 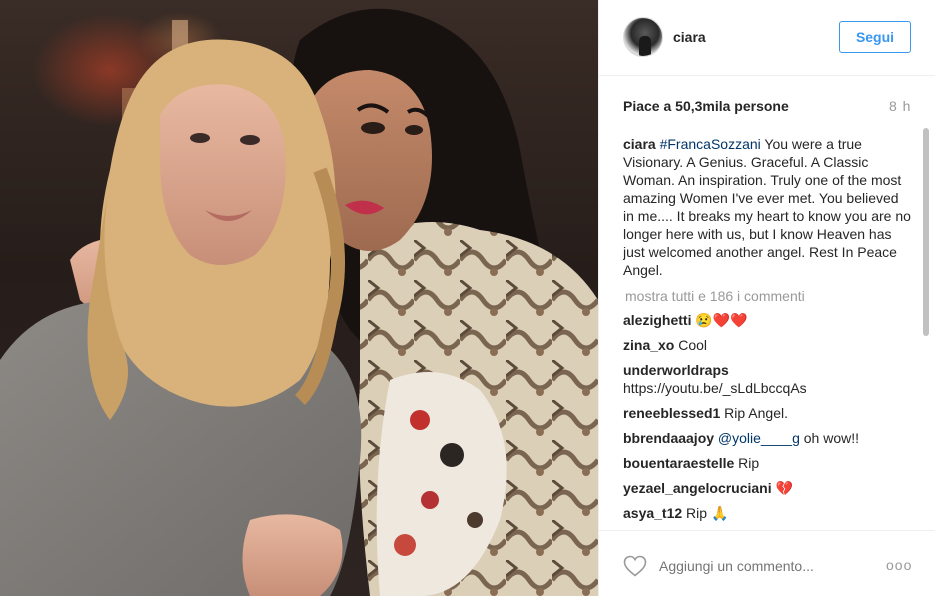 What do you see at coordinates (648, 345) in the screenshot?
I see `comment-username: zina_xo` at bounding box center [648, 345].